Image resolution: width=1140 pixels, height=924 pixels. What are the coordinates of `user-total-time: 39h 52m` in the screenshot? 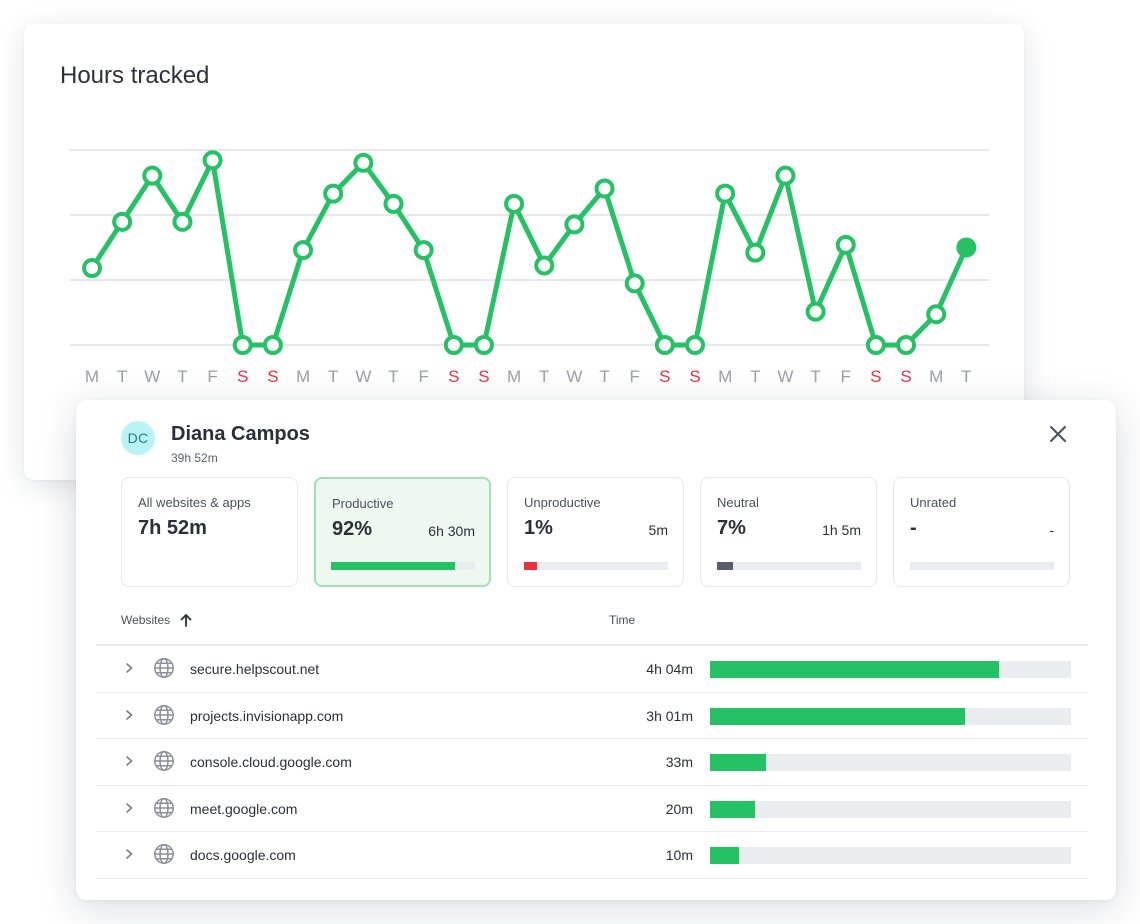 It's located at (194, 458).